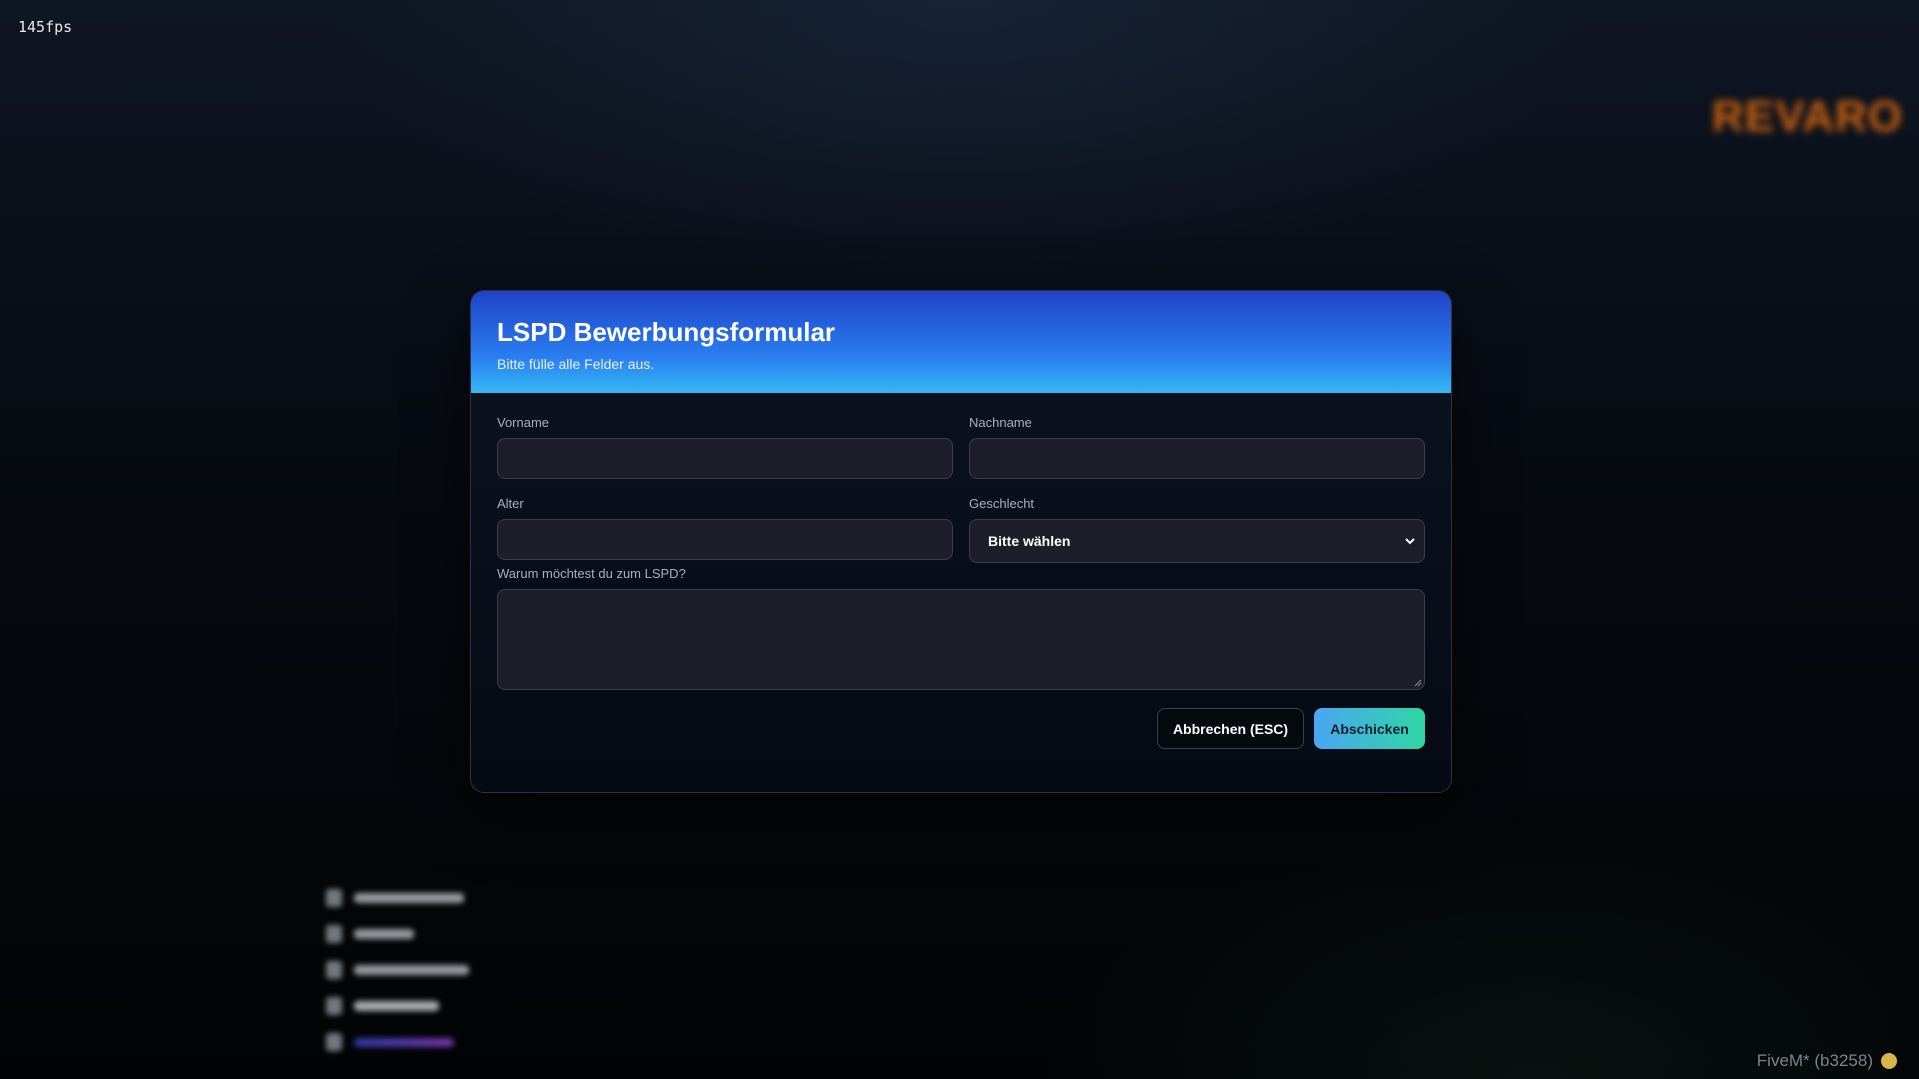 This screenshot has height=1079, width=1919. What do you see at coordinates (1029, 541) in the screenshot?
I see `geschlecht-selected-value: Bitte wählen` at bounding box center [1029, 541].